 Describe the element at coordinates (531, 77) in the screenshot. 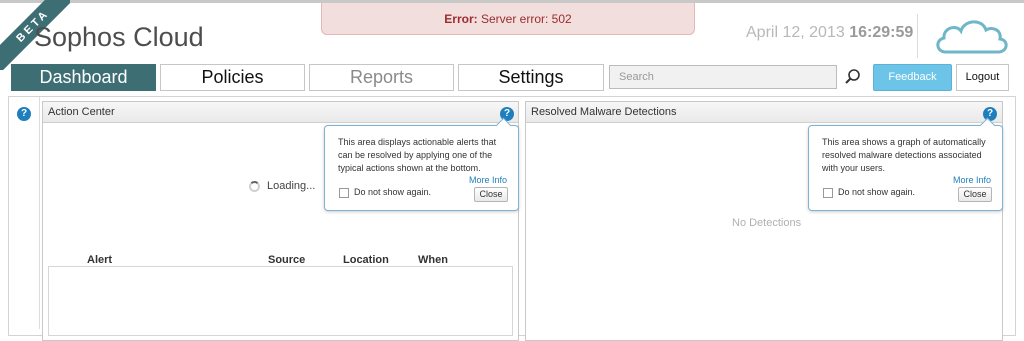

I see `tab-settings: Settings` at that location.